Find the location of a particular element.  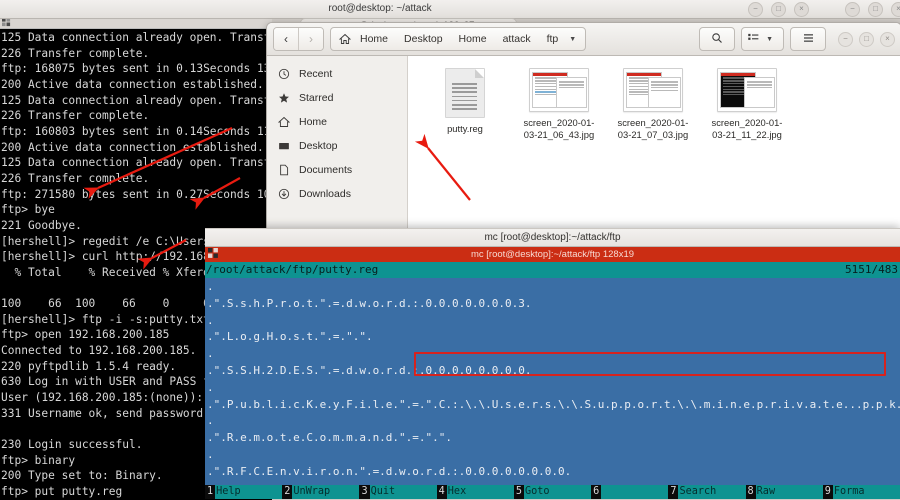

sidebar-item-home: Home is located at coordinates (337, 122).